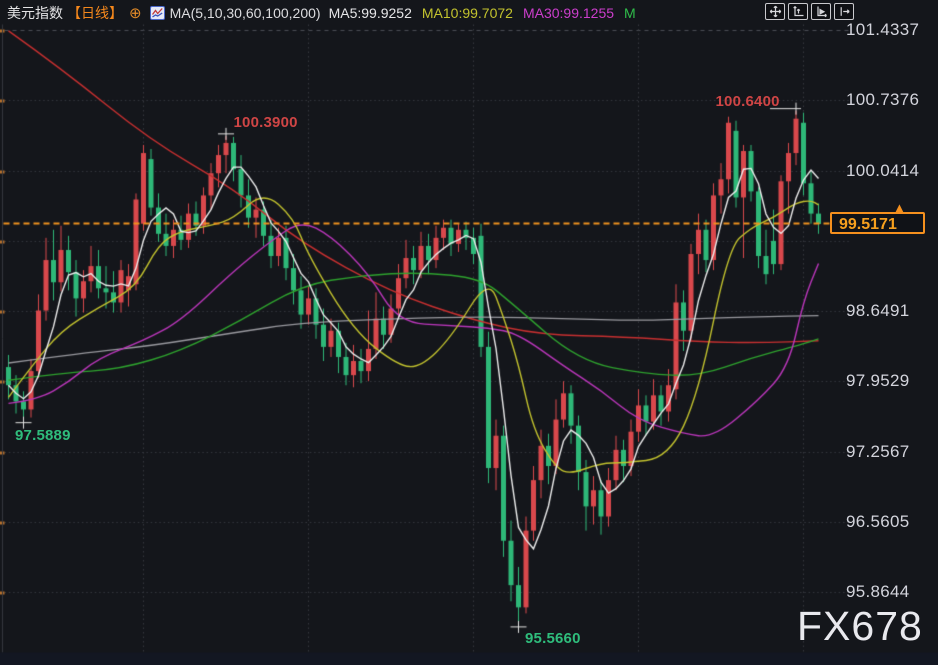  Describe the element at coordinates (860, 626) in the screenshot. I see `fx678-watermark: FX678` at that location.